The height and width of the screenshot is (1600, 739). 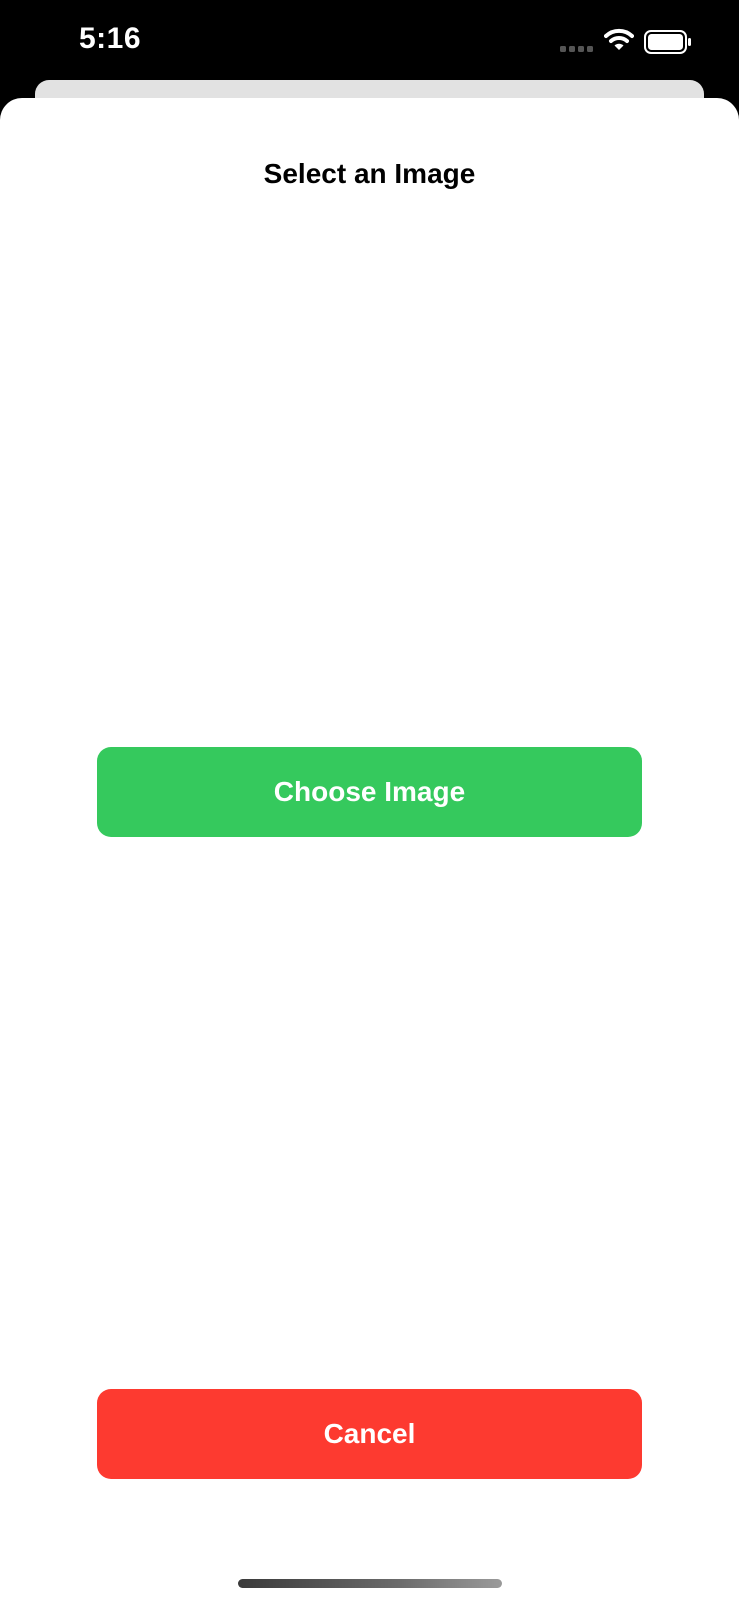 I want to click on battery-icon, so click(x=667, y=42).